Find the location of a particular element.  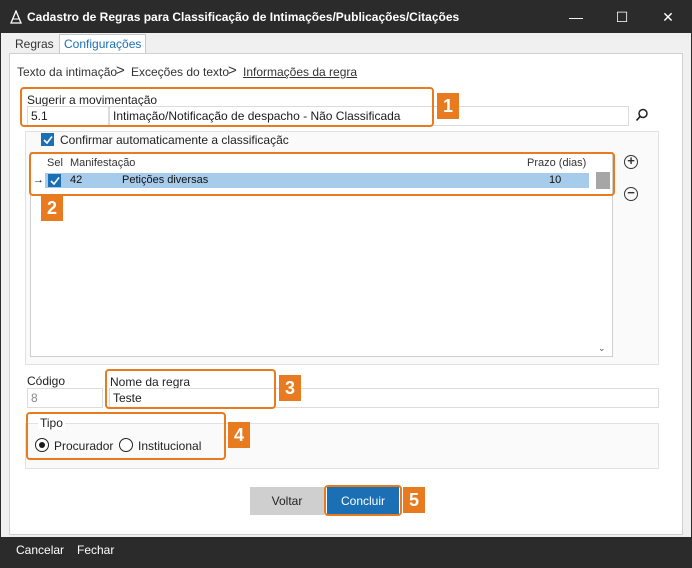

codigo-field: 8 is located at coordinates (65, 398).